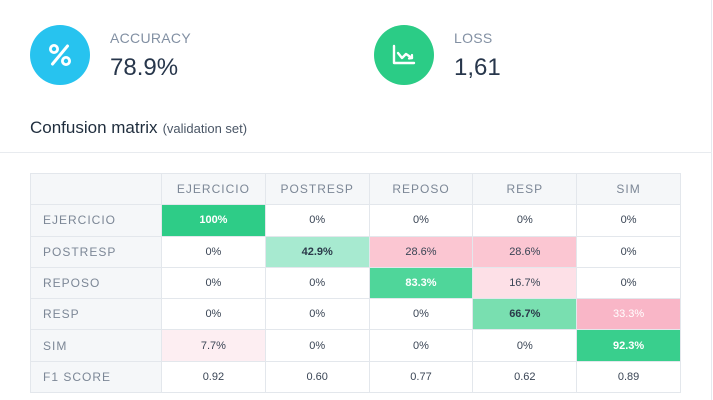 This screenshot has width=713, height=400. Describe the element at coordinates (421, 377) in the screenshot. I see `f1-score-cell: 0.77` at that location.